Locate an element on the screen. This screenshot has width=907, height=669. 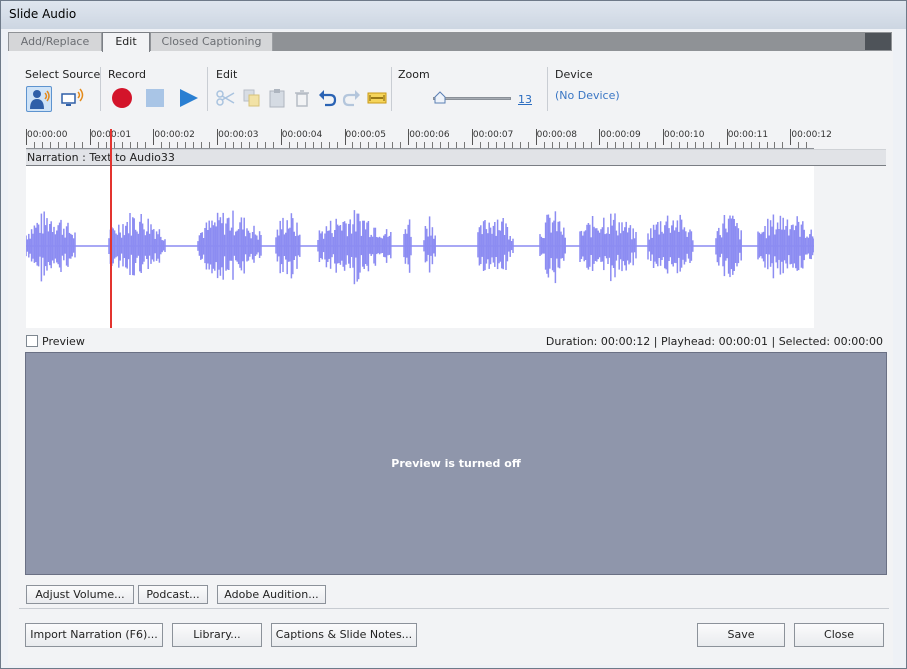
tab-add-replace: Add/Replace is located at coordinates (55, 42).